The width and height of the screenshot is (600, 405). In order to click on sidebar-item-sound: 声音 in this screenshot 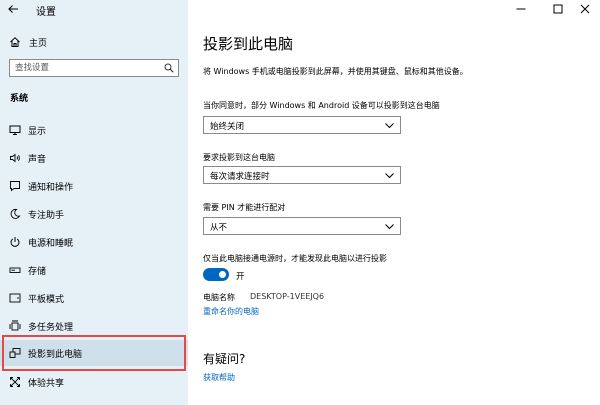, I will do `click(94, 158)`.